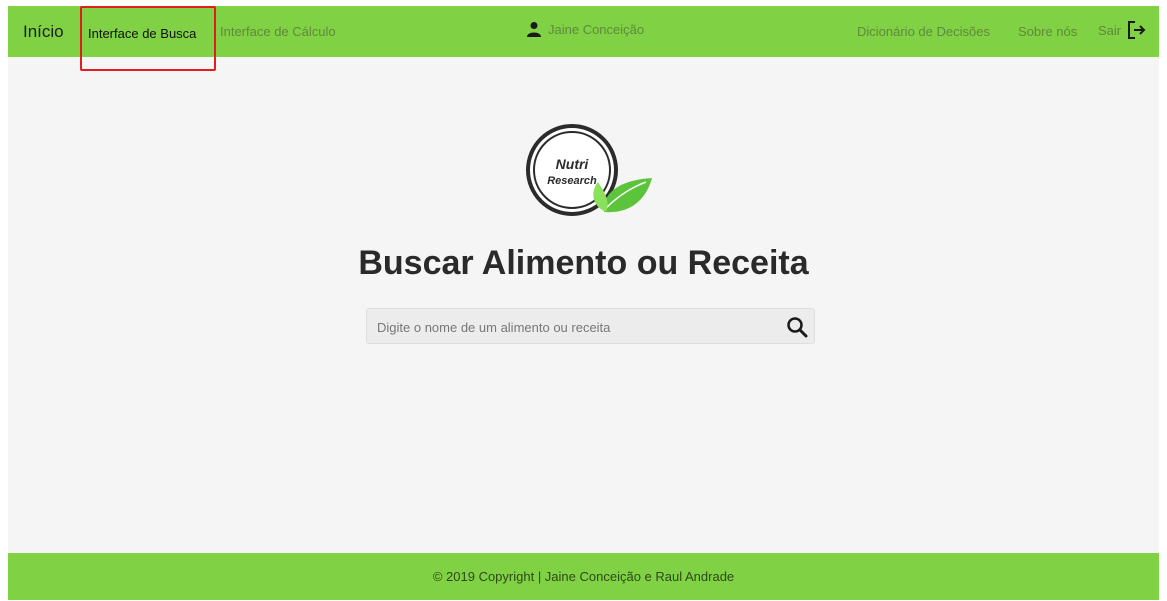 Image resolution: width=1167 pixels, height=601 pixels. Describe the element at coordinates (43, 32) in the screenshot. I see `nav-home-link: Início` at that location.